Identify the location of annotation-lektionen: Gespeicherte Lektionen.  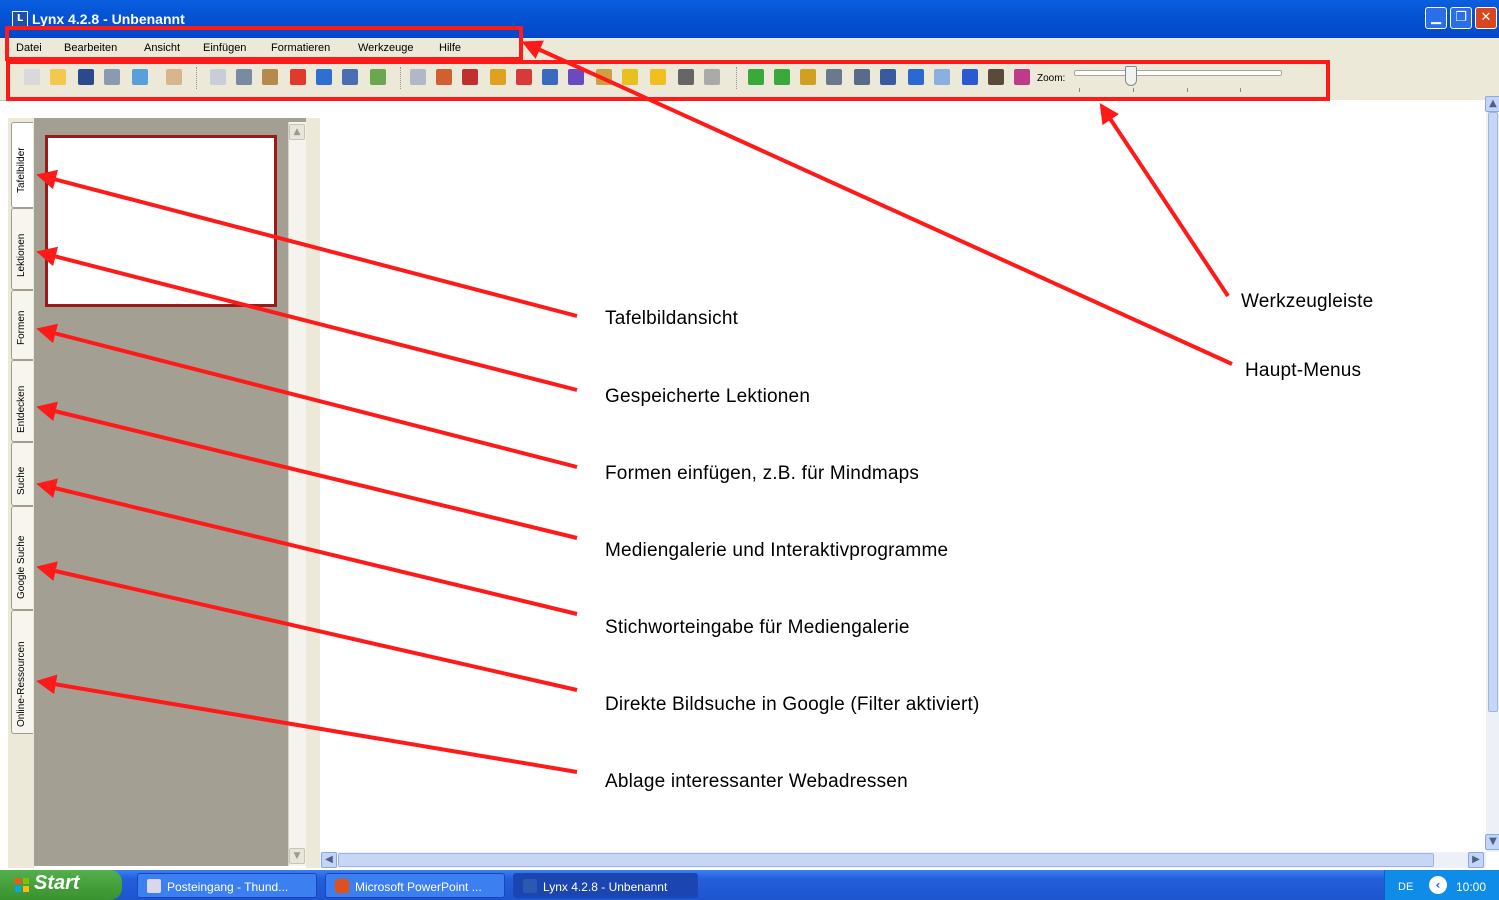
(708, 396).